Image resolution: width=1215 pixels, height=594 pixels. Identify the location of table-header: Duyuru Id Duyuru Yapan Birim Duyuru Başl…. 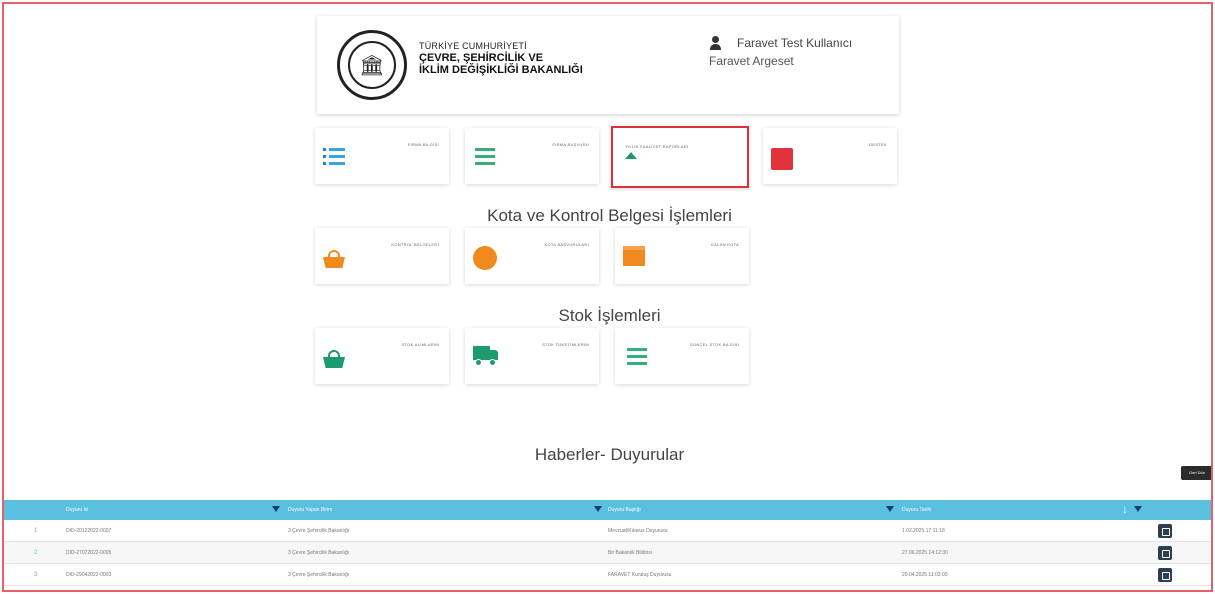
(607, 510).